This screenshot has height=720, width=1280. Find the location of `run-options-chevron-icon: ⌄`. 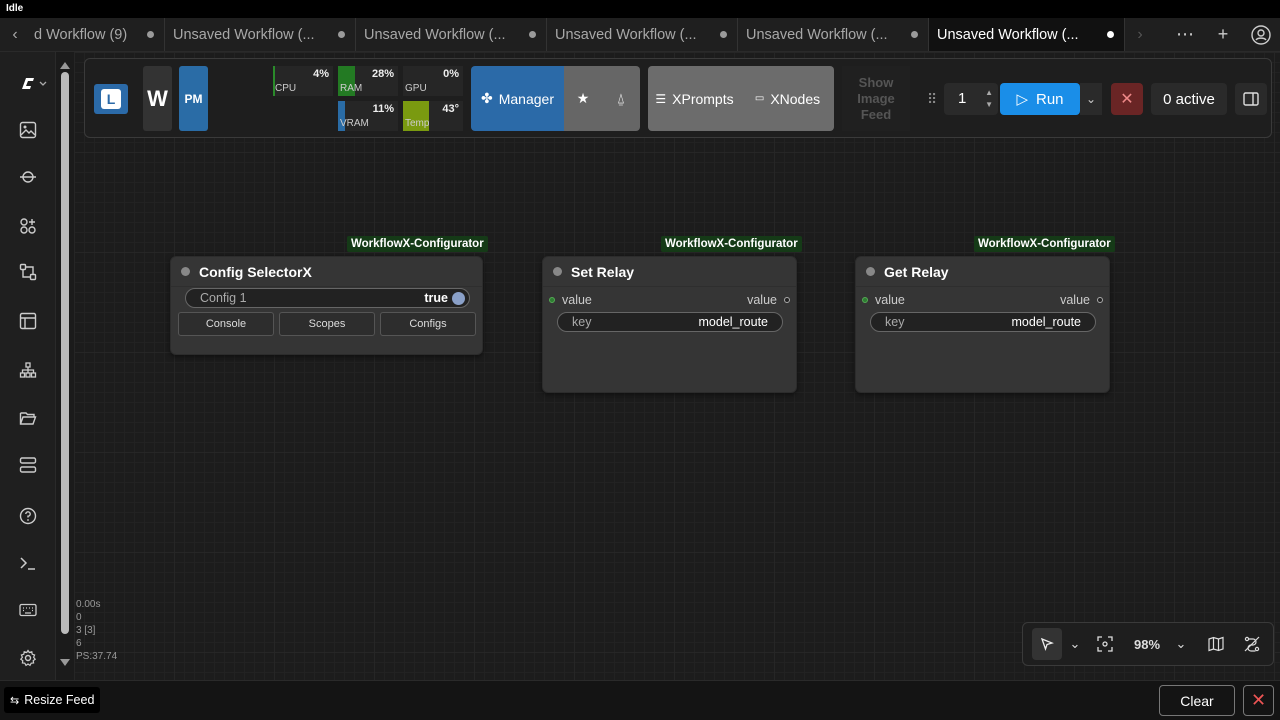

run-options-chevron-icon: ⌄ is located at coordinates (1091, 99).